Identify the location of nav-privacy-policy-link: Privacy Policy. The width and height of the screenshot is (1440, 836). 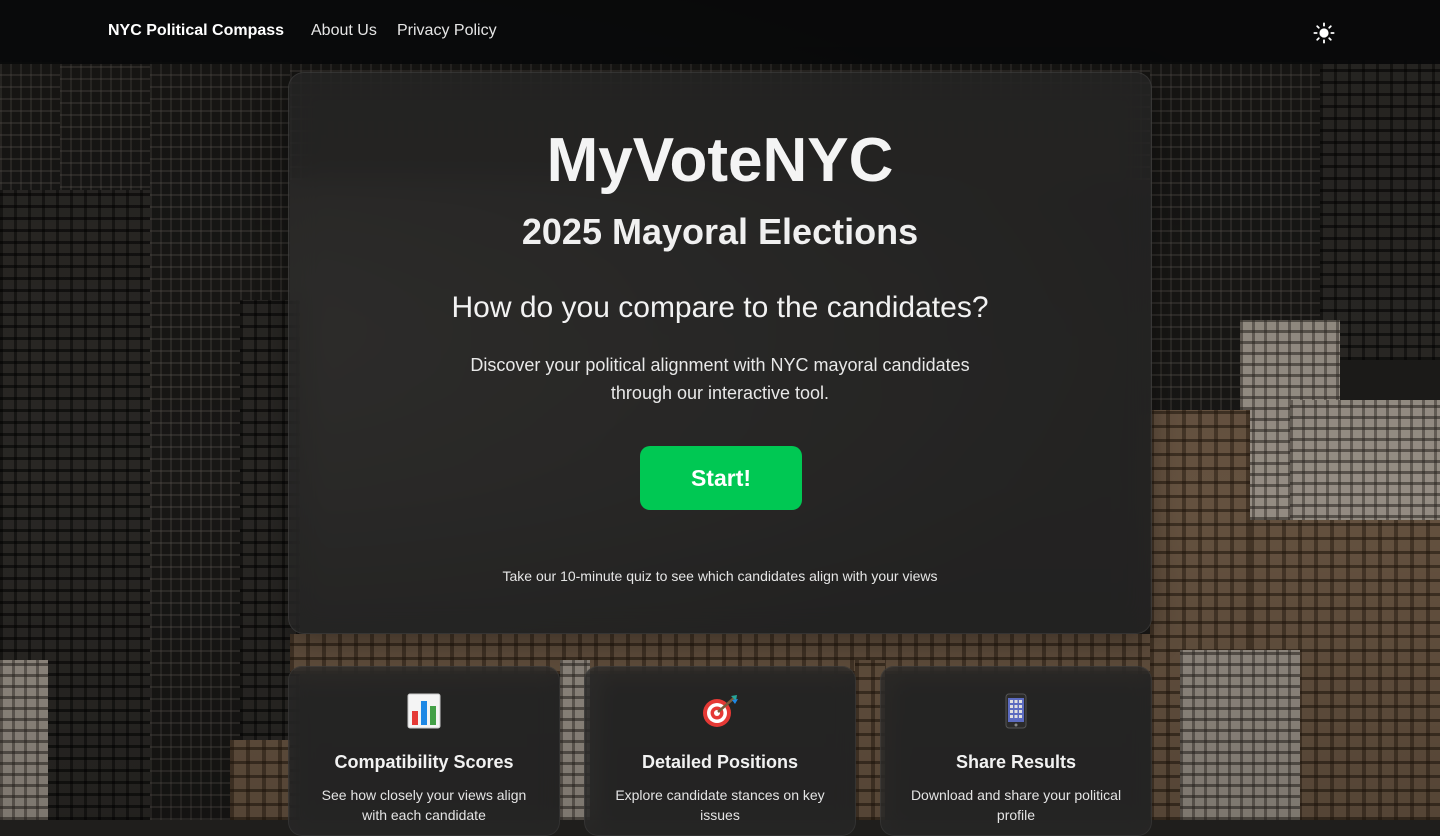
(447, 31).